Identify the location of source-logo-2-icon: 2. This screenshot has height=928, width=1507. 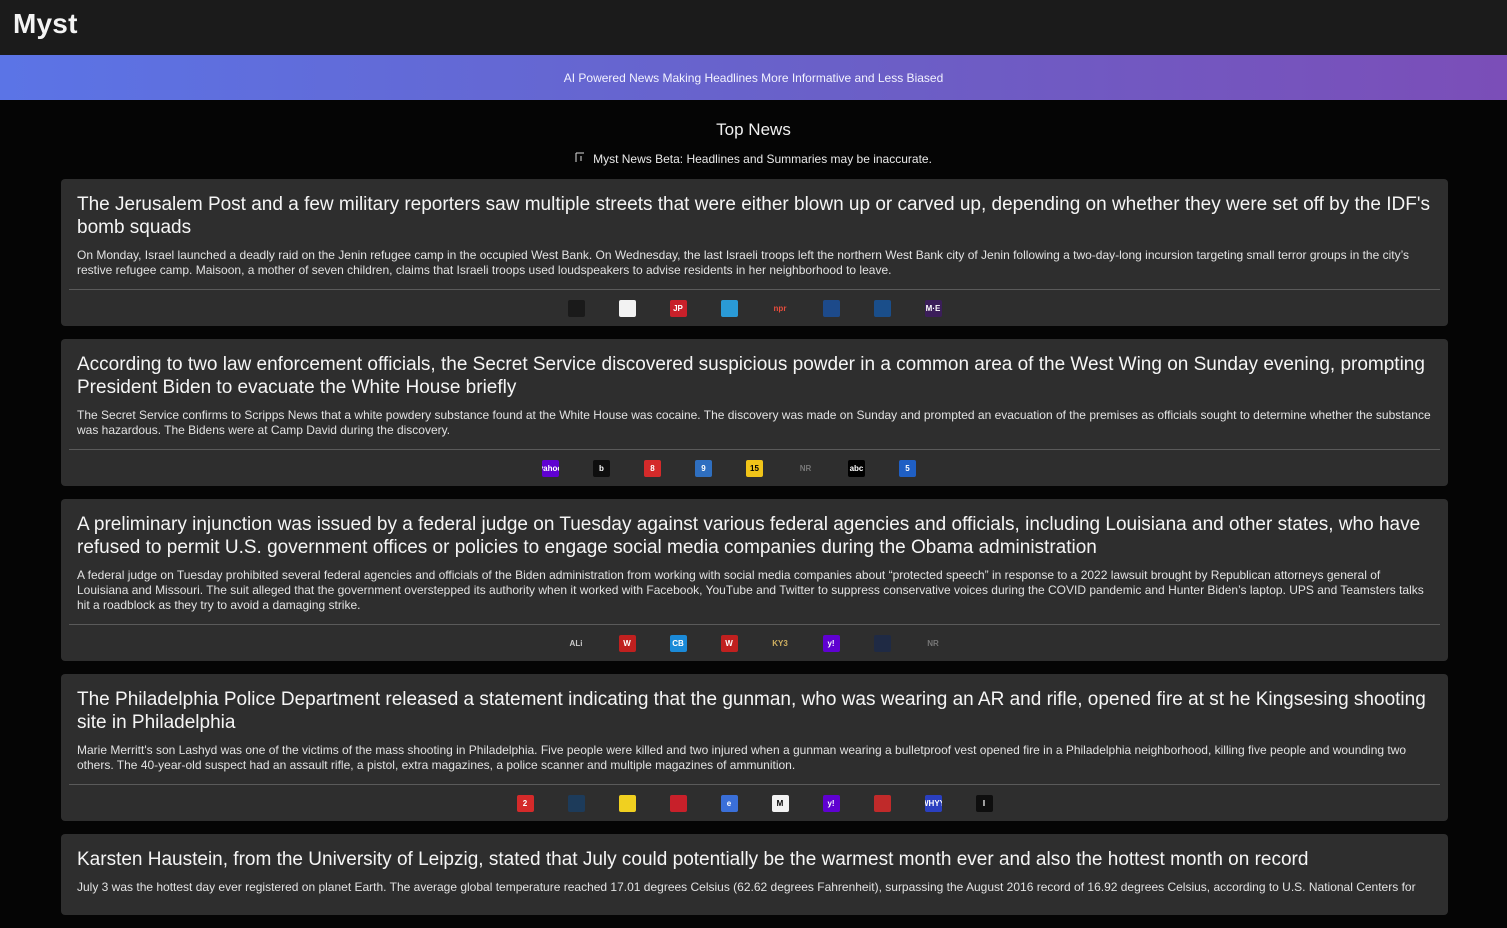
(525, 803).